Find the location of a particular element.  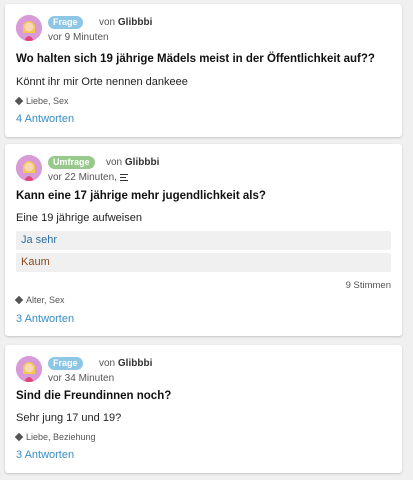

poll-list-icon is located at coordinates (123, 177).